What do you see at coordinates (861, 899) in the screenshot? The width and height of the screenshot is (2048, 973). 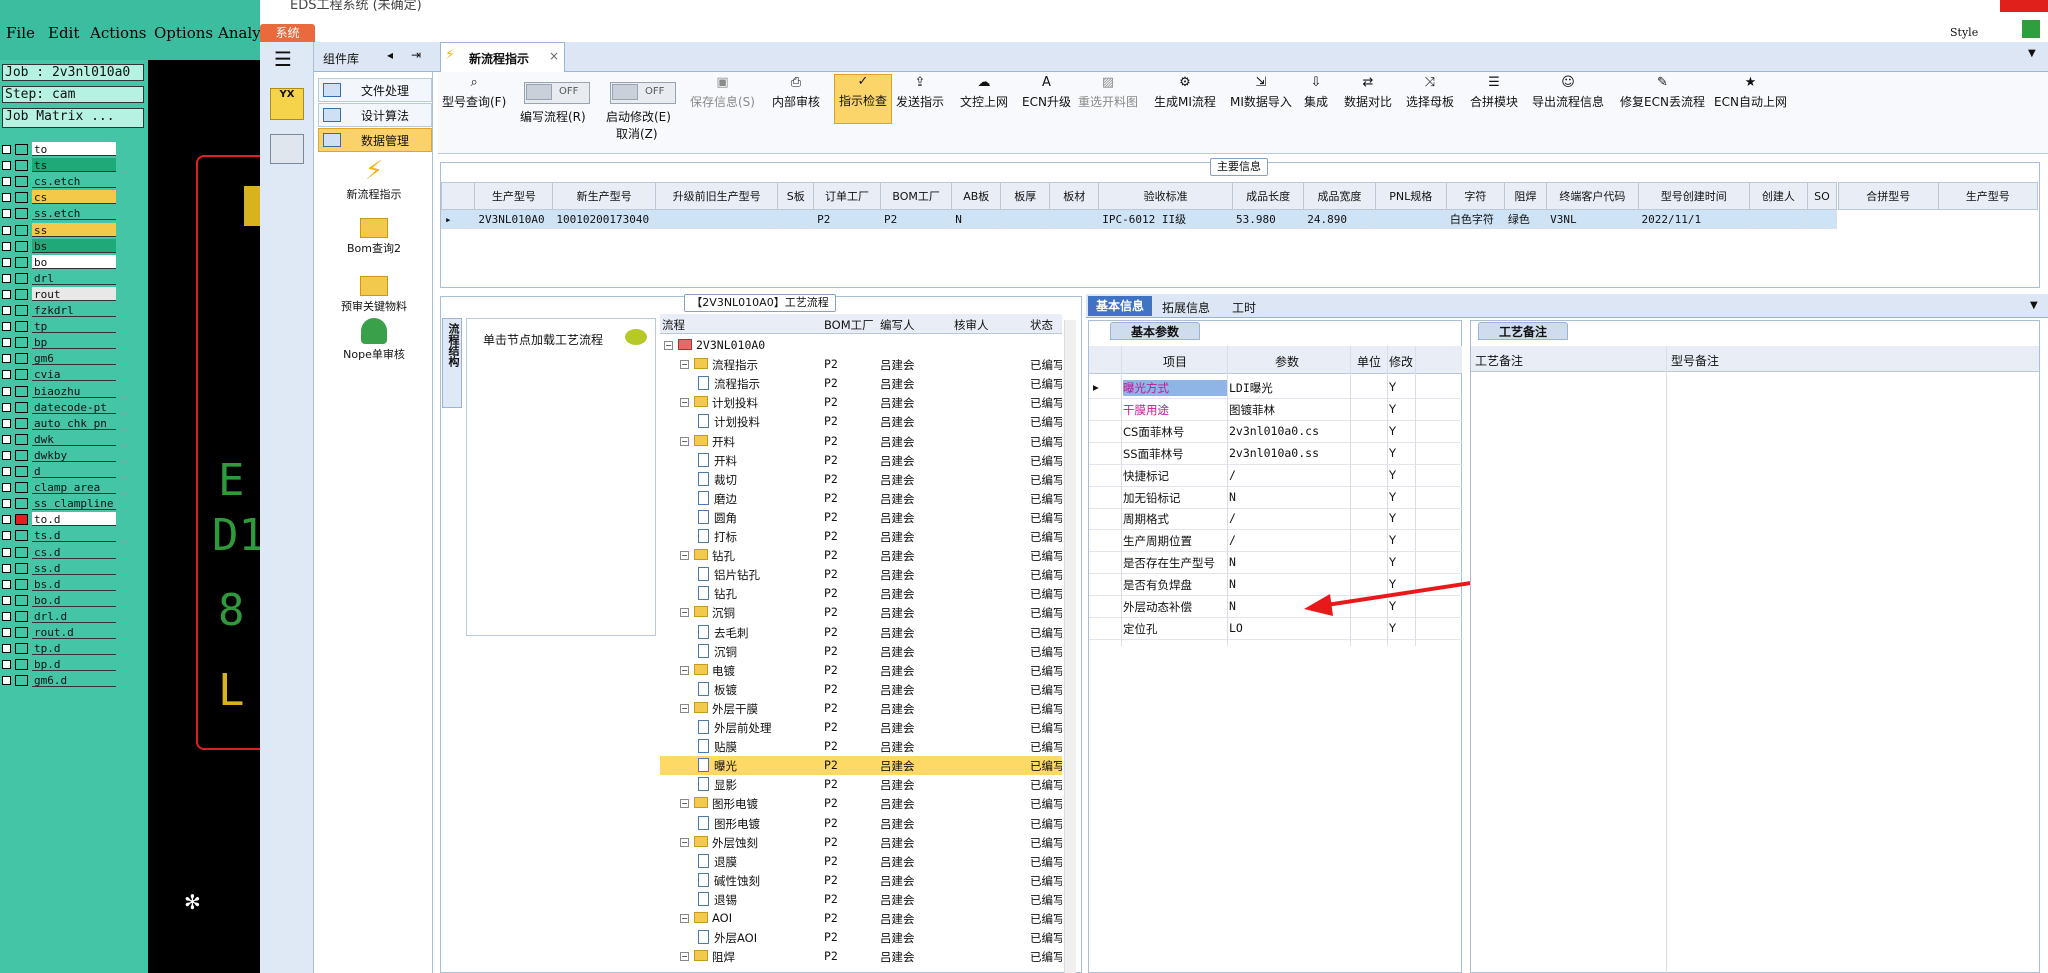 I see `tree-node: 退锡 P2 吕建会 已编写` at bounding box center [861, 899].